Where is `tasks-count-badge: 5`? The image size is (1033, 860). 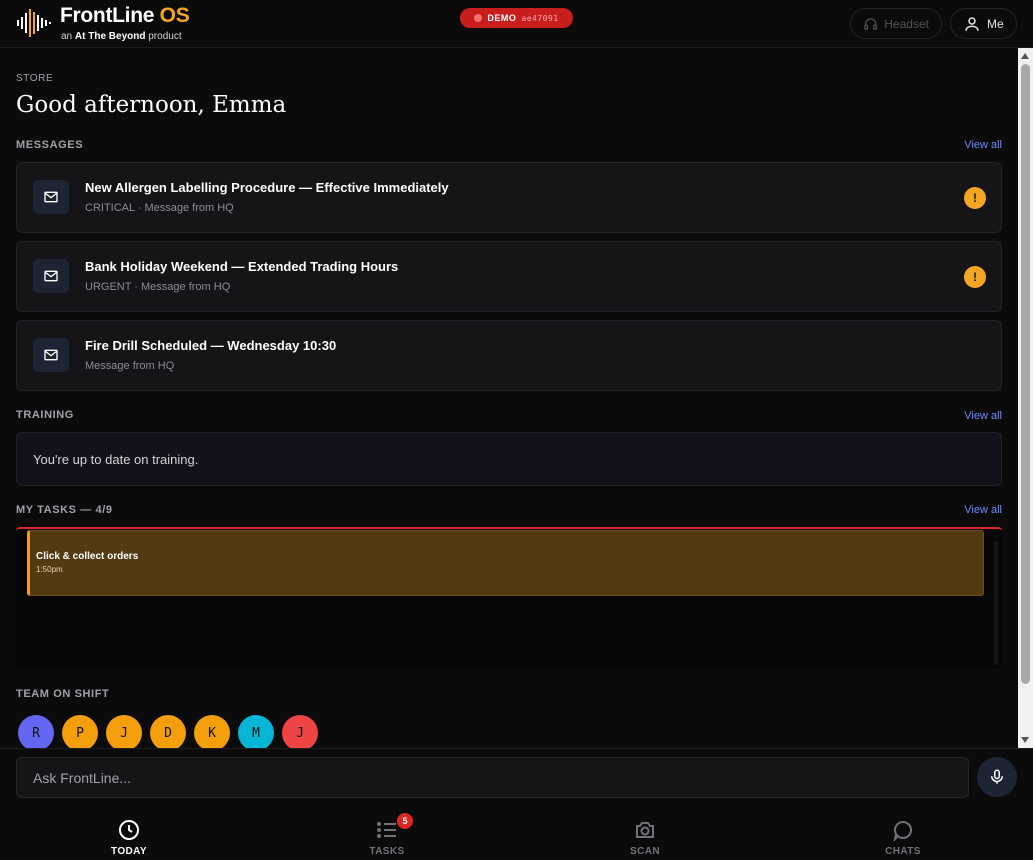
tasks-count-badge: 5 is located at coordinates (405, 821).